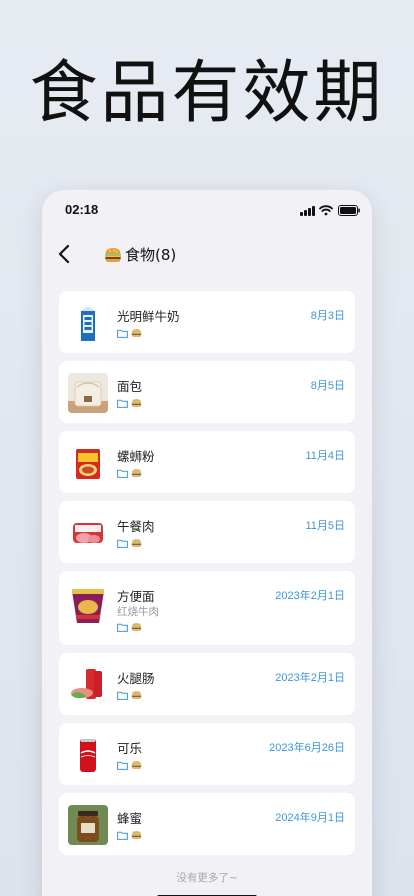  Describe the element at coordinates (88, 605) in the screenshot. I see `instant-noodle-cup-image` at that location.